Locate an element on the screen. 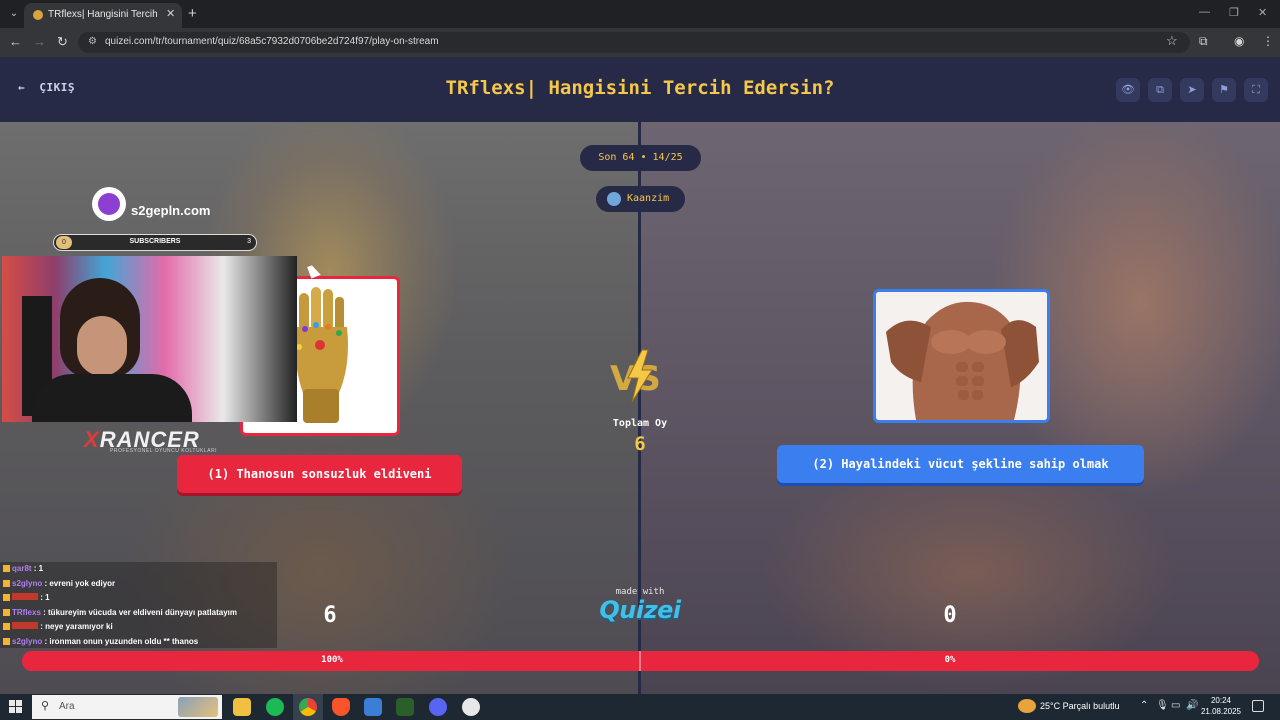 The height and width of the screenshot is (720, 1280). chat-text: : ironman onun yuzunden oldu ** thanos is located at coordinates (120, 641).